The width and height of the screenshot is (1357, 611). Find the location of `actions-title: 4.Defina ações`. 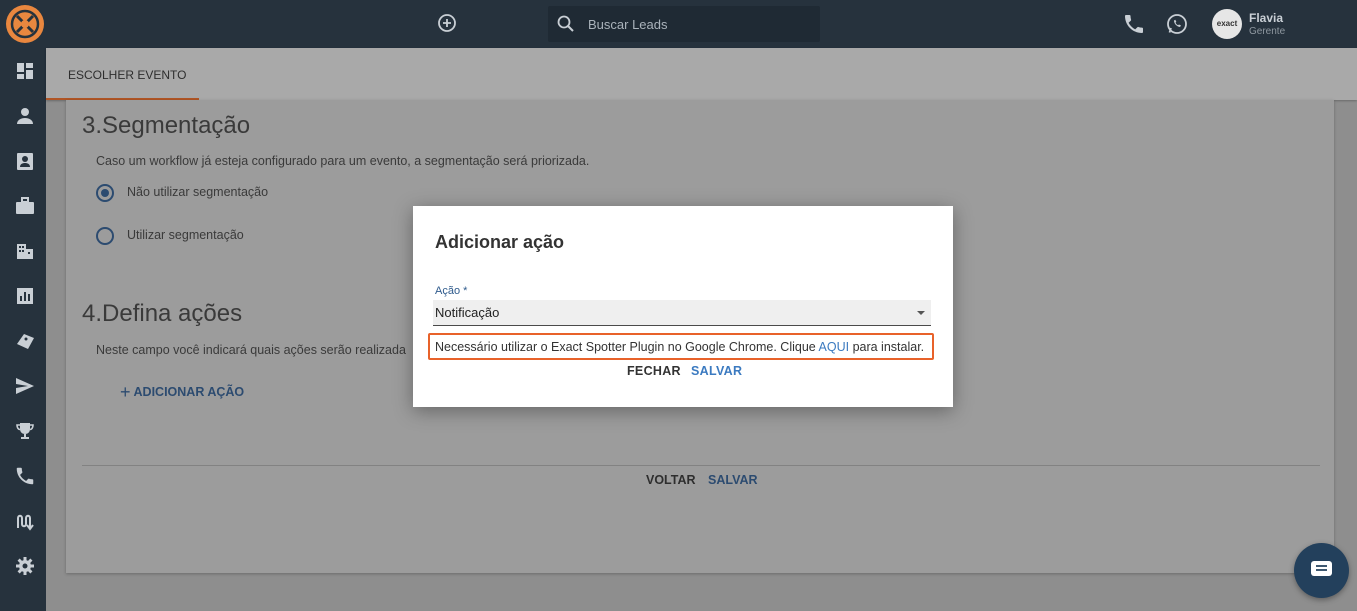

actions-title: 4.Defina ações is located at coordinates (162, 313).